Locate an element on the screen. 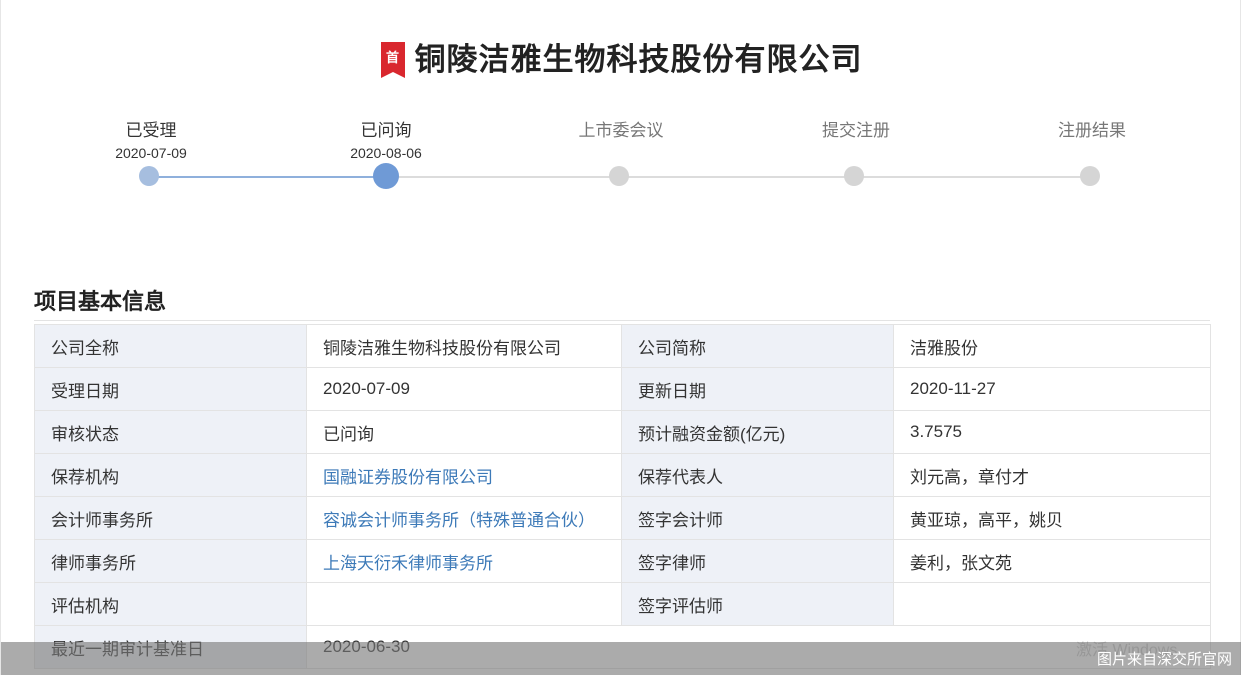 The height and width of the screenshot is (675, 1241). section-title: 项目基本信息 is located at coordinates (100, 301).